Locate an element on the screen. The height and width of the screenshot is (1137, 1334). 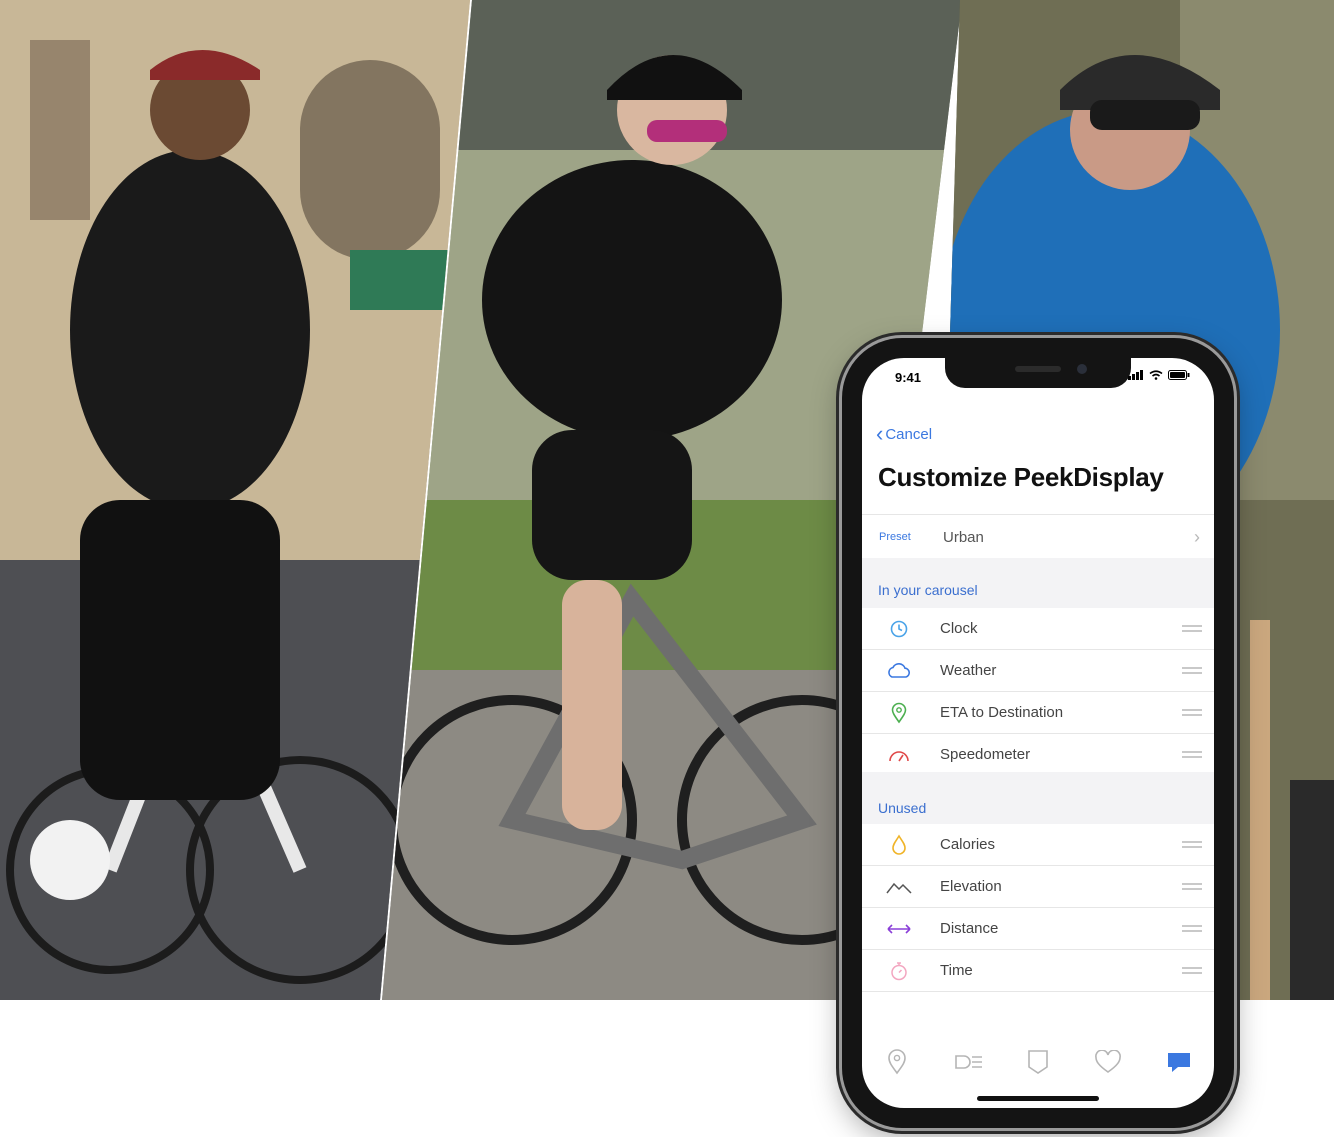
signal-icon is located at coordinates (1135, 375).